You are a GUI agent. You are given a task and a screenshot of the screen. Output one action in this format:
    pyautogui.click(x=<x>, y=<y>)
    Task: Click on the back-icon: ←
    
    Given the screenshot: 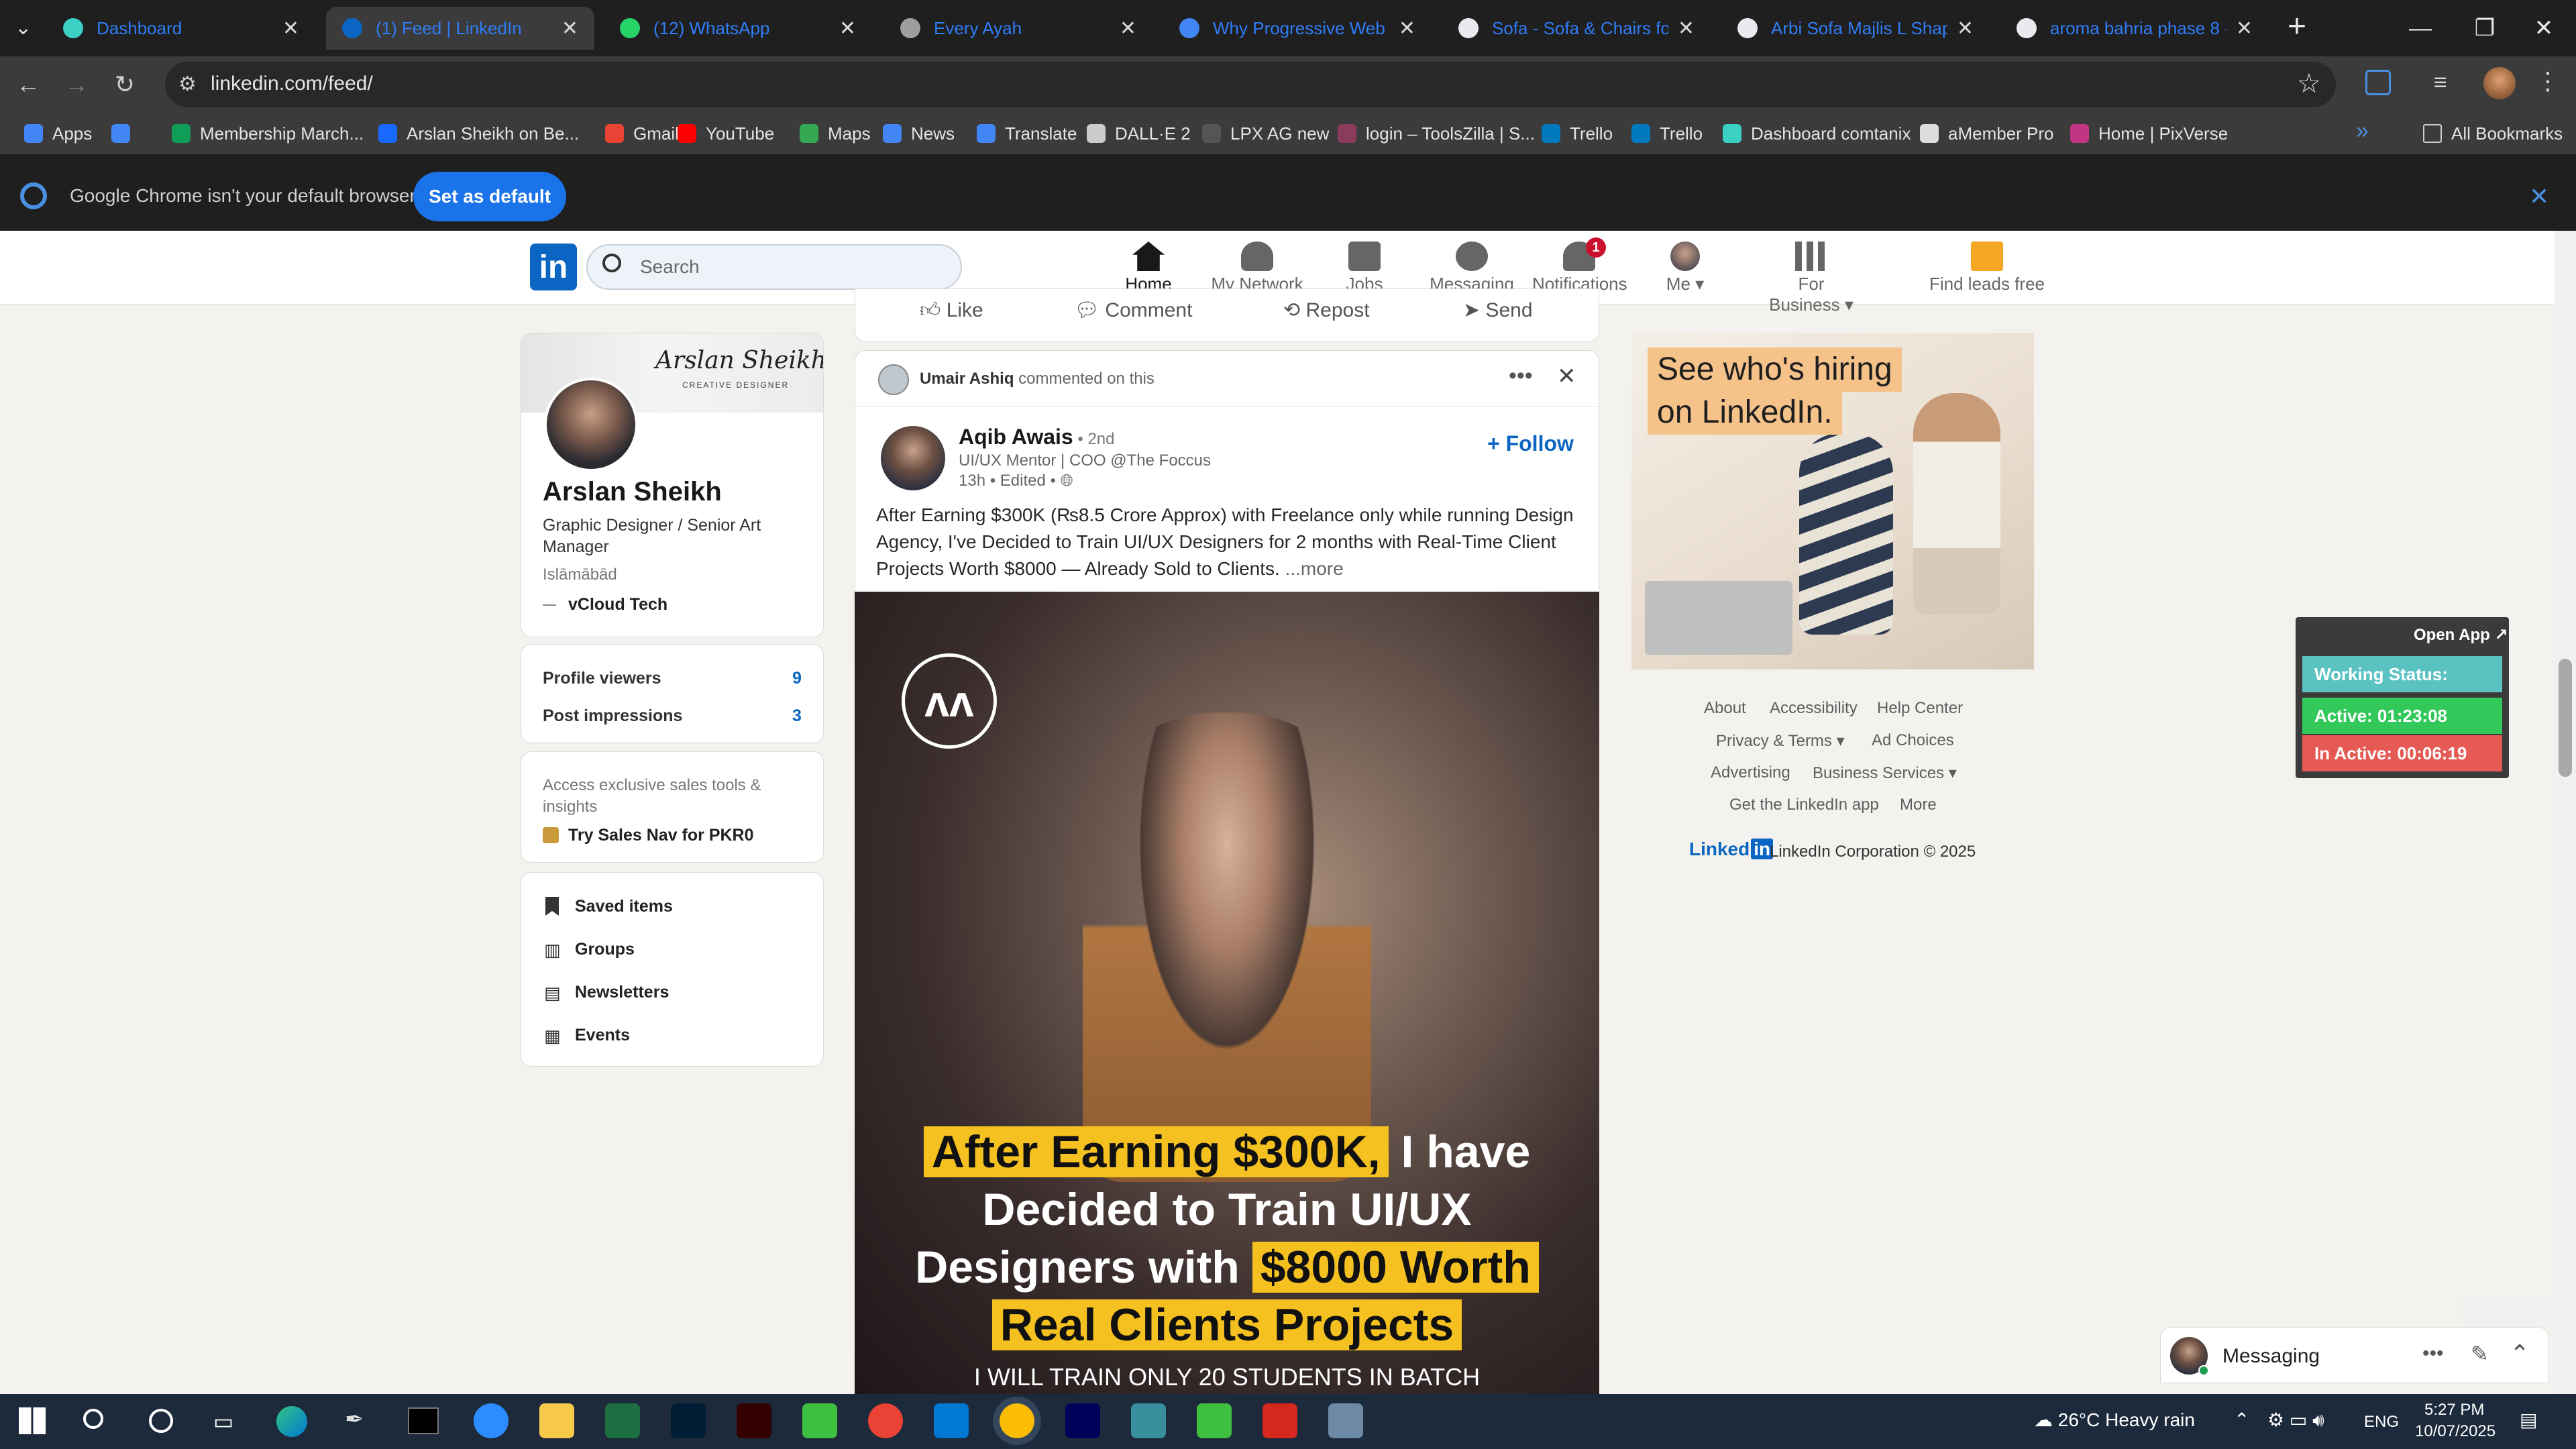 What is the action you would take?
    pyautogui.click(x=28, y=84)
    